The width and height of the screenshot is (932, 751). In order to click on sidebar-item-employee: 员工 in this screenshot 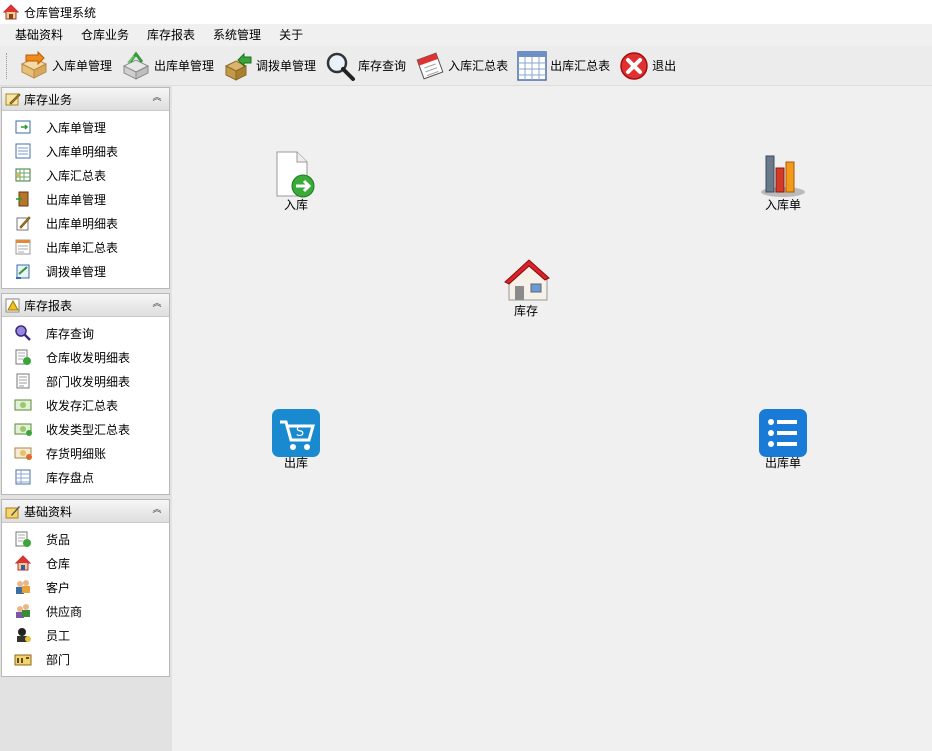, I will do `click(85, 635)`.